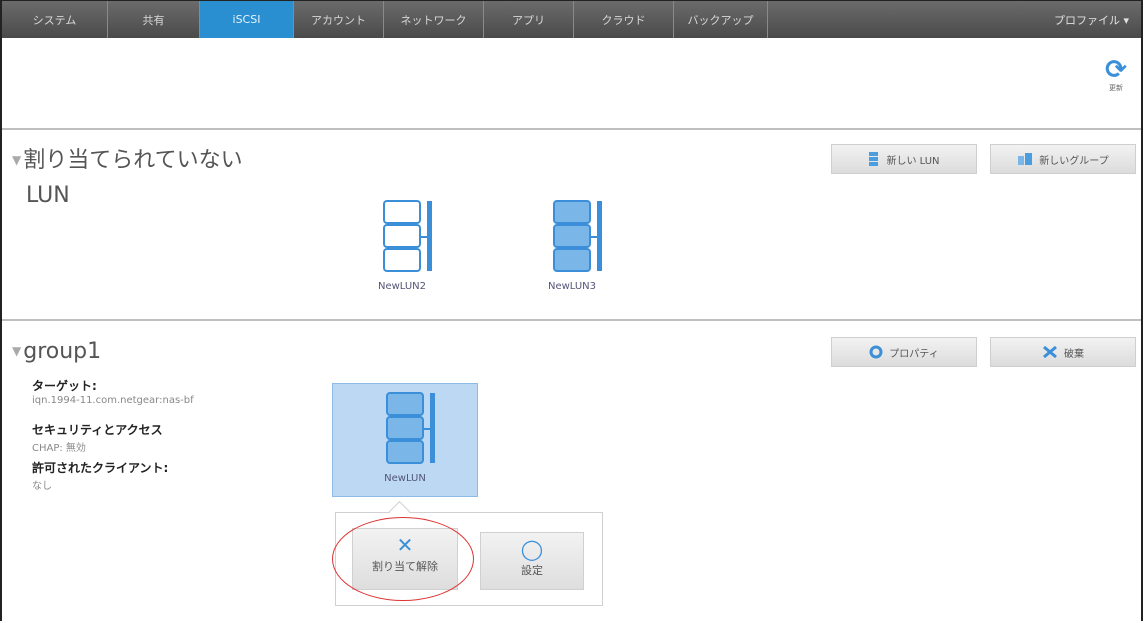 Image resolution: width=1148 pixels, height=623 pixels. I want to click on destroy-icon, so click(1050, 352).